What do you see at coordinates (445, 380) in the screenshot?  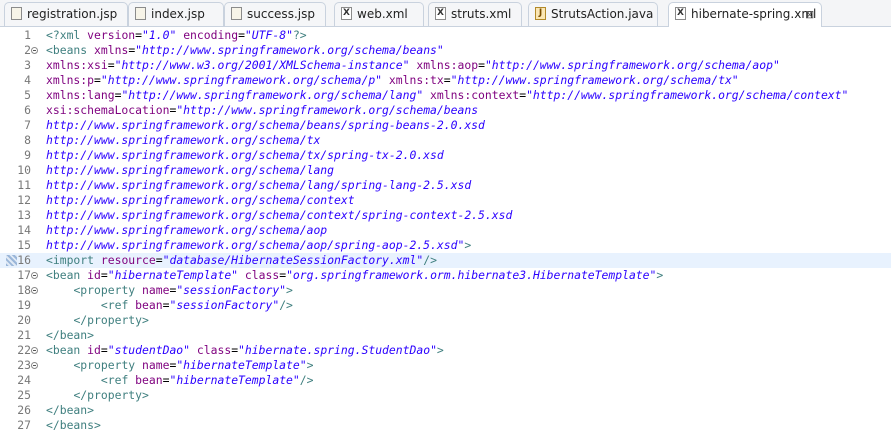 I see `code-line: 24 <ref bean="hibernateTemplate"/>` at bounding box center [445, 380].